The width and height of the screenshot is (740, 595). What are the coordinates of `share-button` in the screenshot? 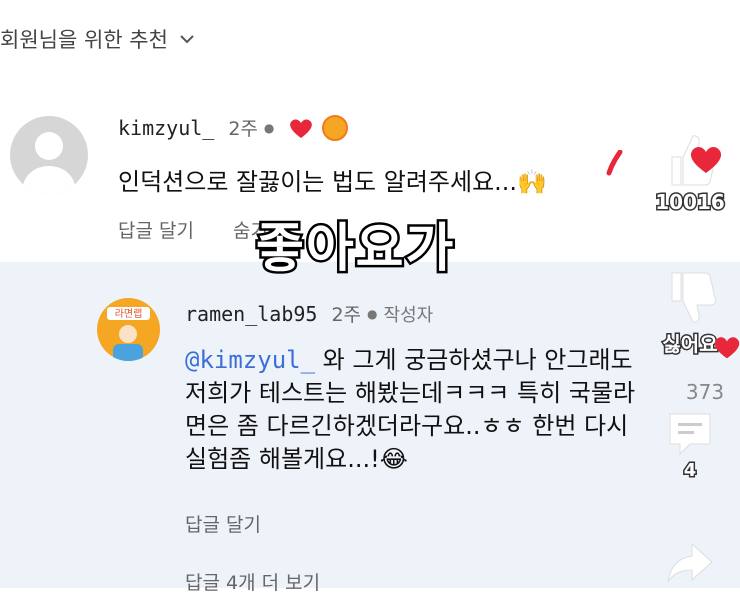 It's located at (690, 562).